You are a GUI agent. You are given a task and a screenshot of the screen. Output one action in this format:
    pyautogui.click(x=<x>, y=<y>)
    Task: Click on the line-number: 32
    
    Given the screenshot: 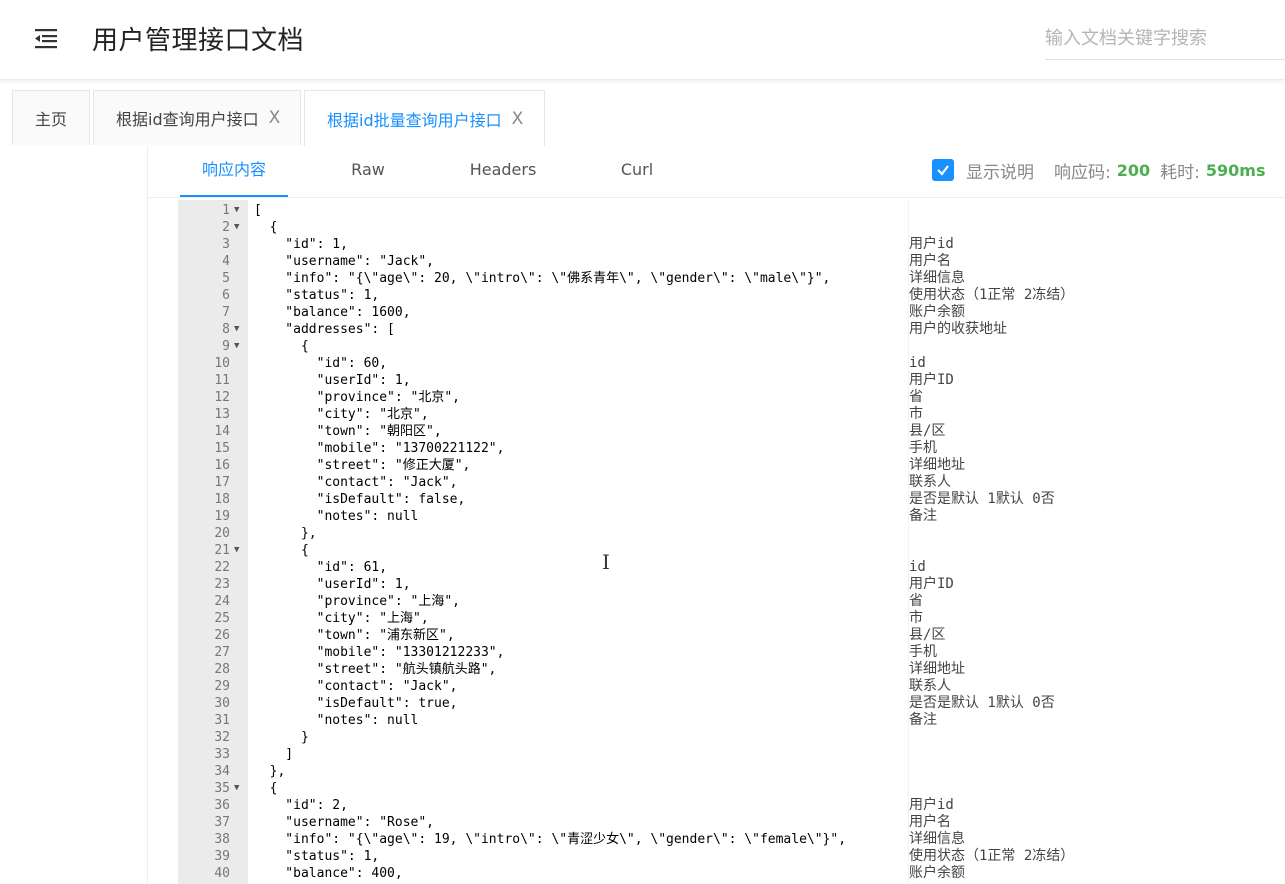 What is the action you would take?
    pyautogui.click(x=222, y=737)
    